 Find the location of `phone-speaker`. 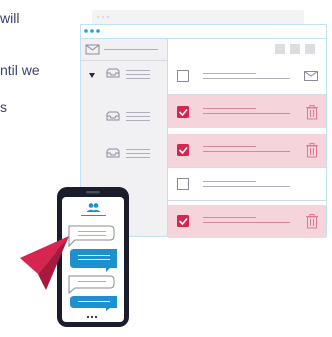

phone-speaker is located at coordinates (93, 192).